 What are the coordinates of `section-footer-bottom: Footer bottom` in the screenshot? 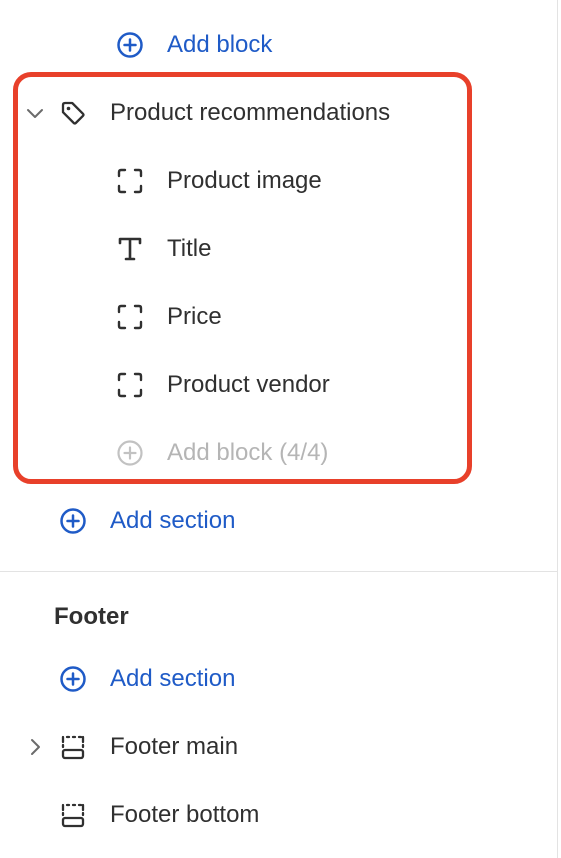 It's located at (159, 815).